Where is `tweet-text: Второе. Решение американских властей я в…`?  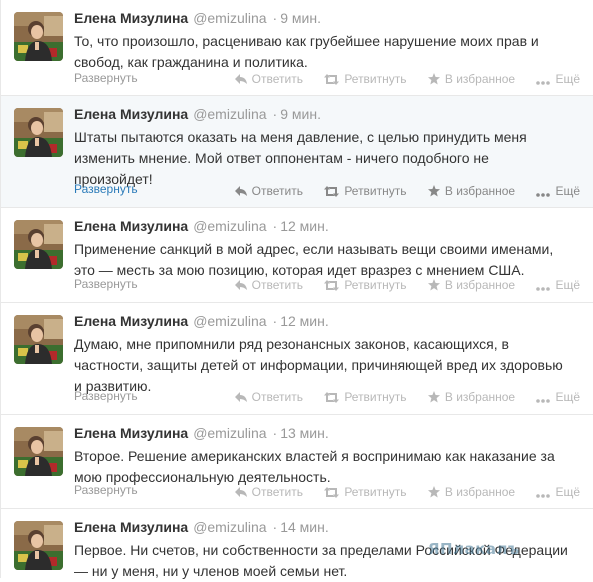
tweet-text: Второе. Решение американских властей я в… is located at coordinates (314, 466).